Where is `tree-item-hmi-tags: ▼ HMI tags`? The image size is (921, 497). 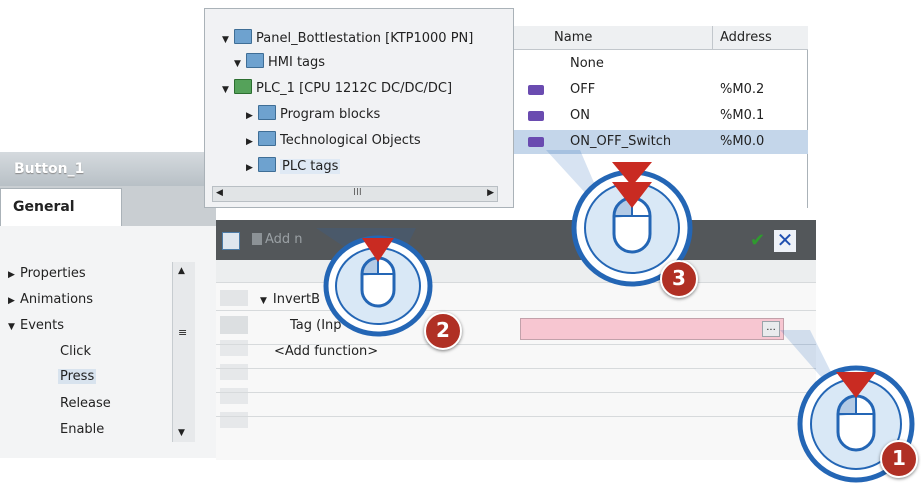 tree-item-hmi-tags: ▼ HMI tags is located at coordinates (279, 63).